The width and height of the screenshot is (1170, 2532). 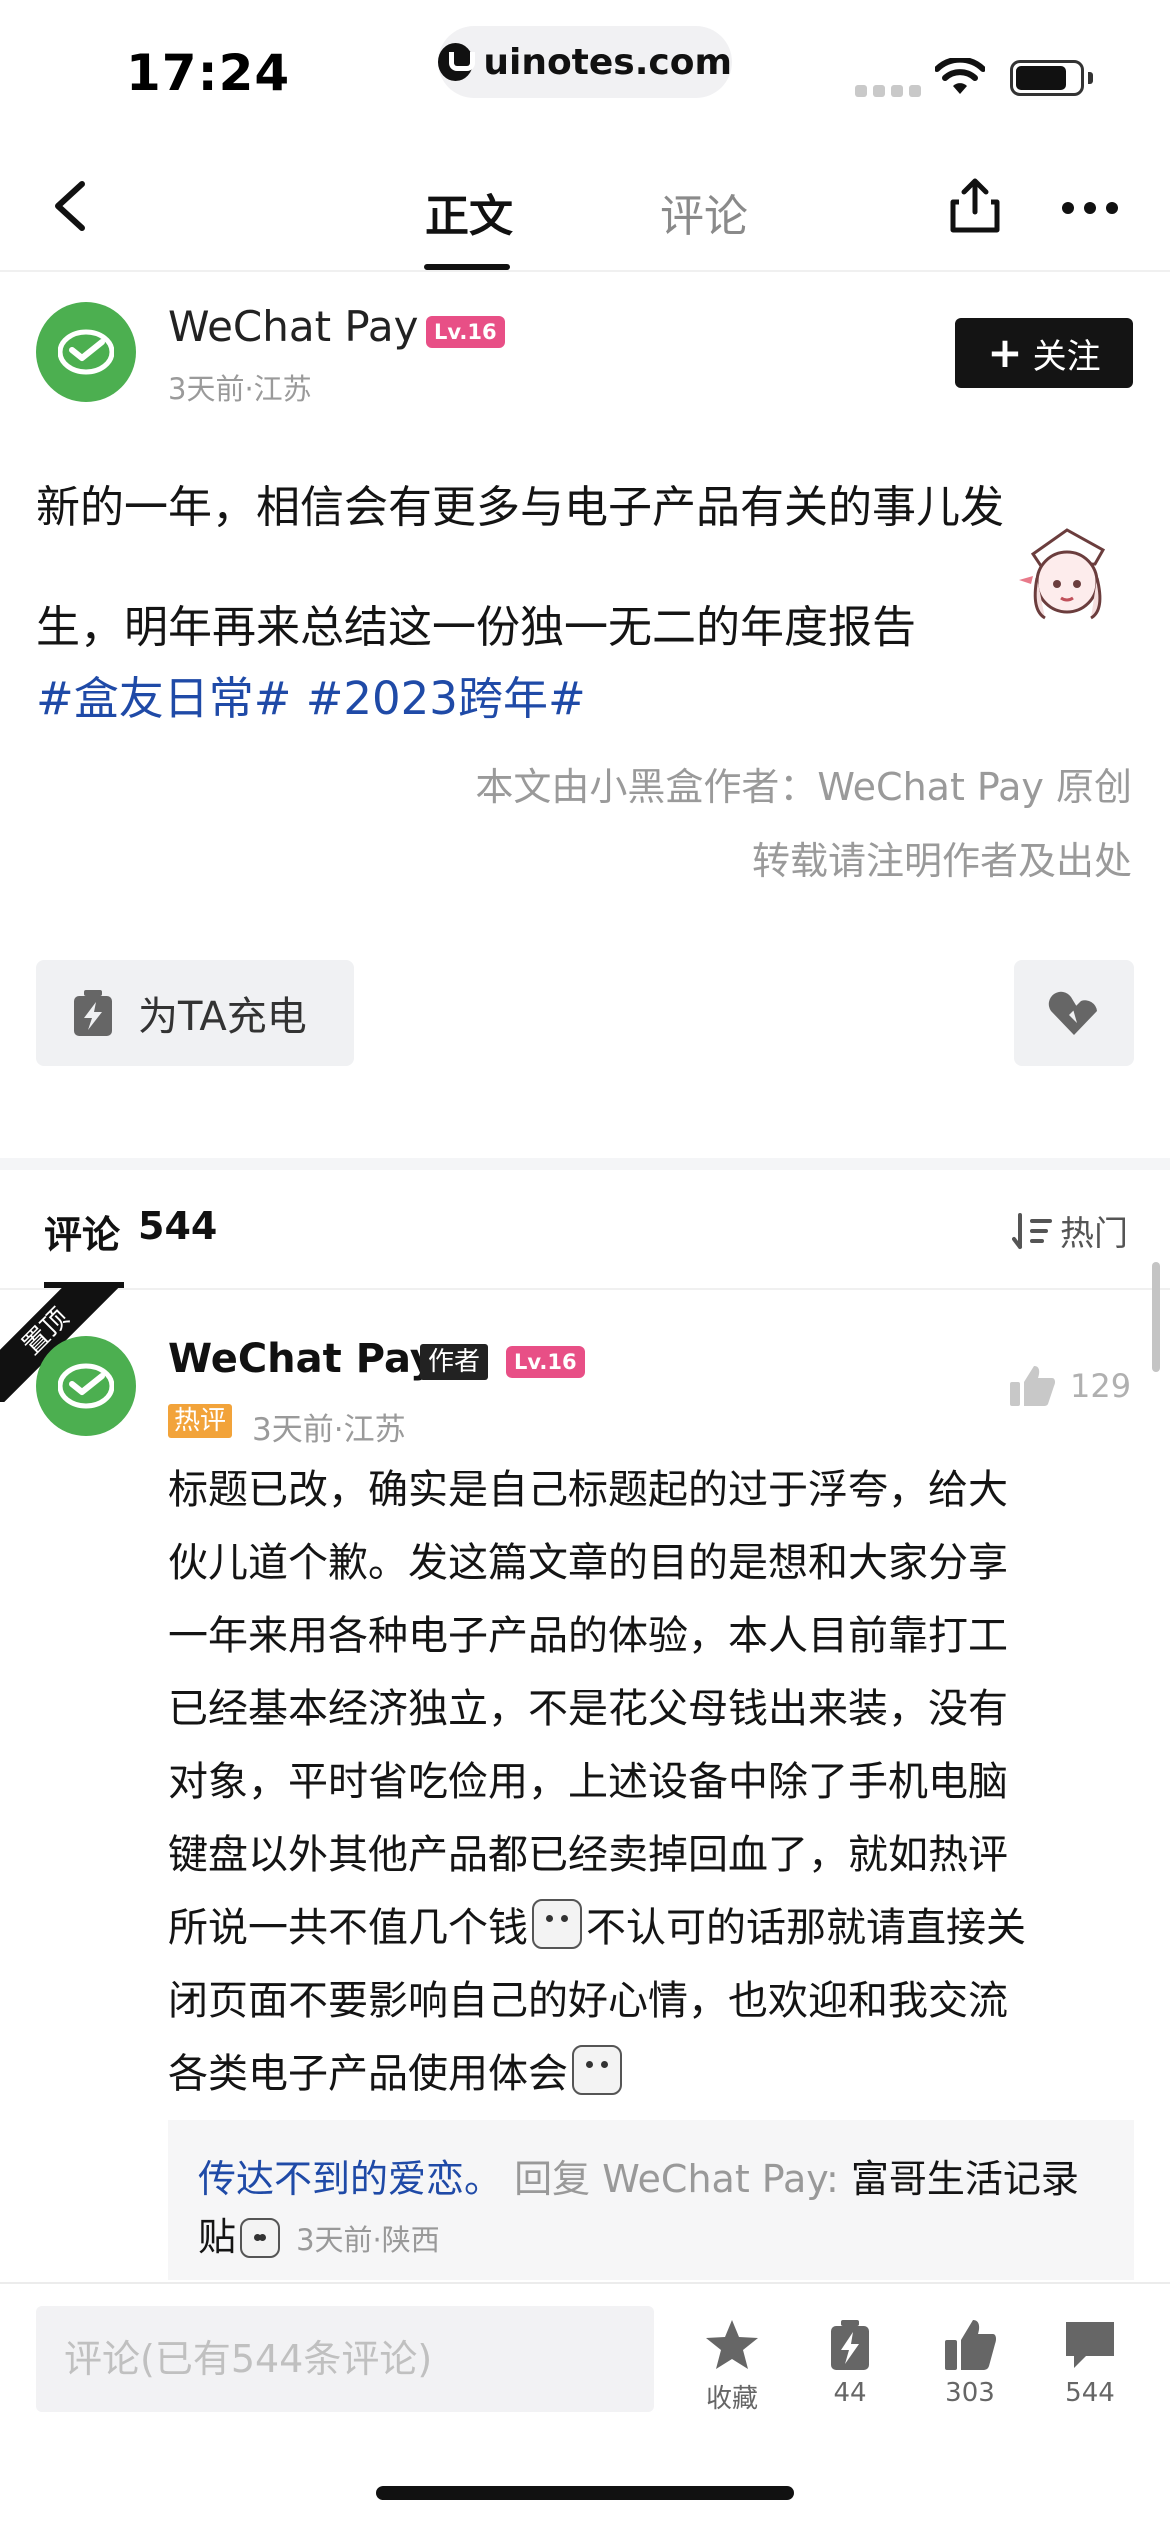 I want to click on comment-meta: 3天前·江苏, so click(x=329, y=1430).